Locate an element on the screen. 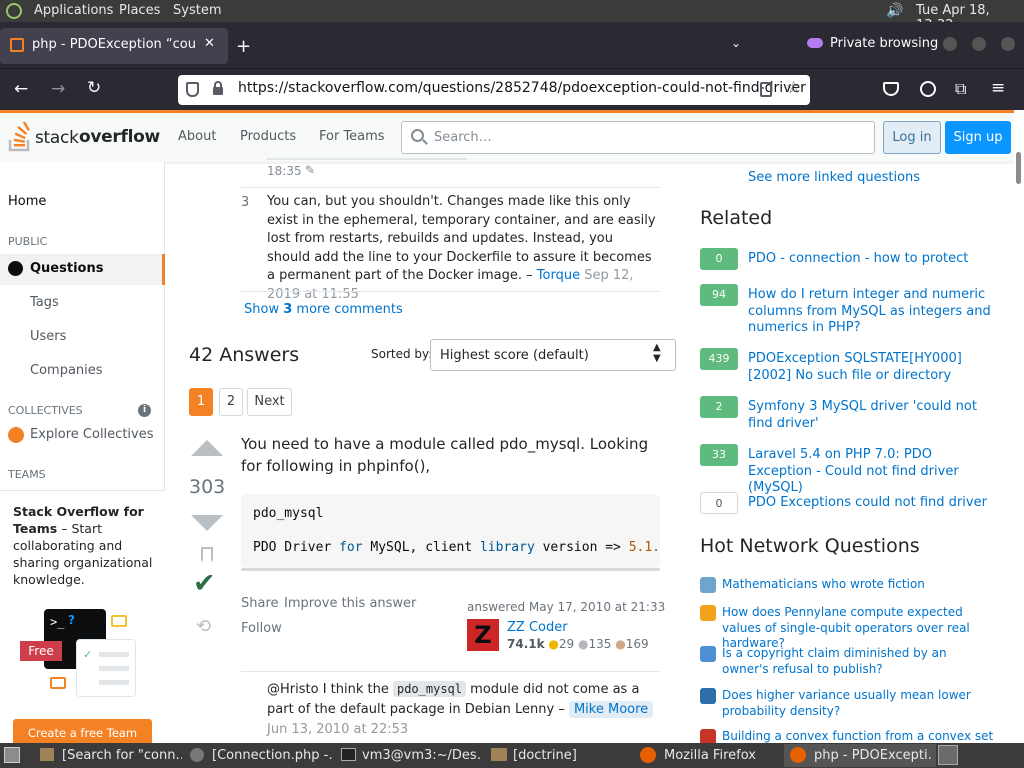 This screenshot has height=768, width=1024. files-icon is located at coordinates (47, 754).